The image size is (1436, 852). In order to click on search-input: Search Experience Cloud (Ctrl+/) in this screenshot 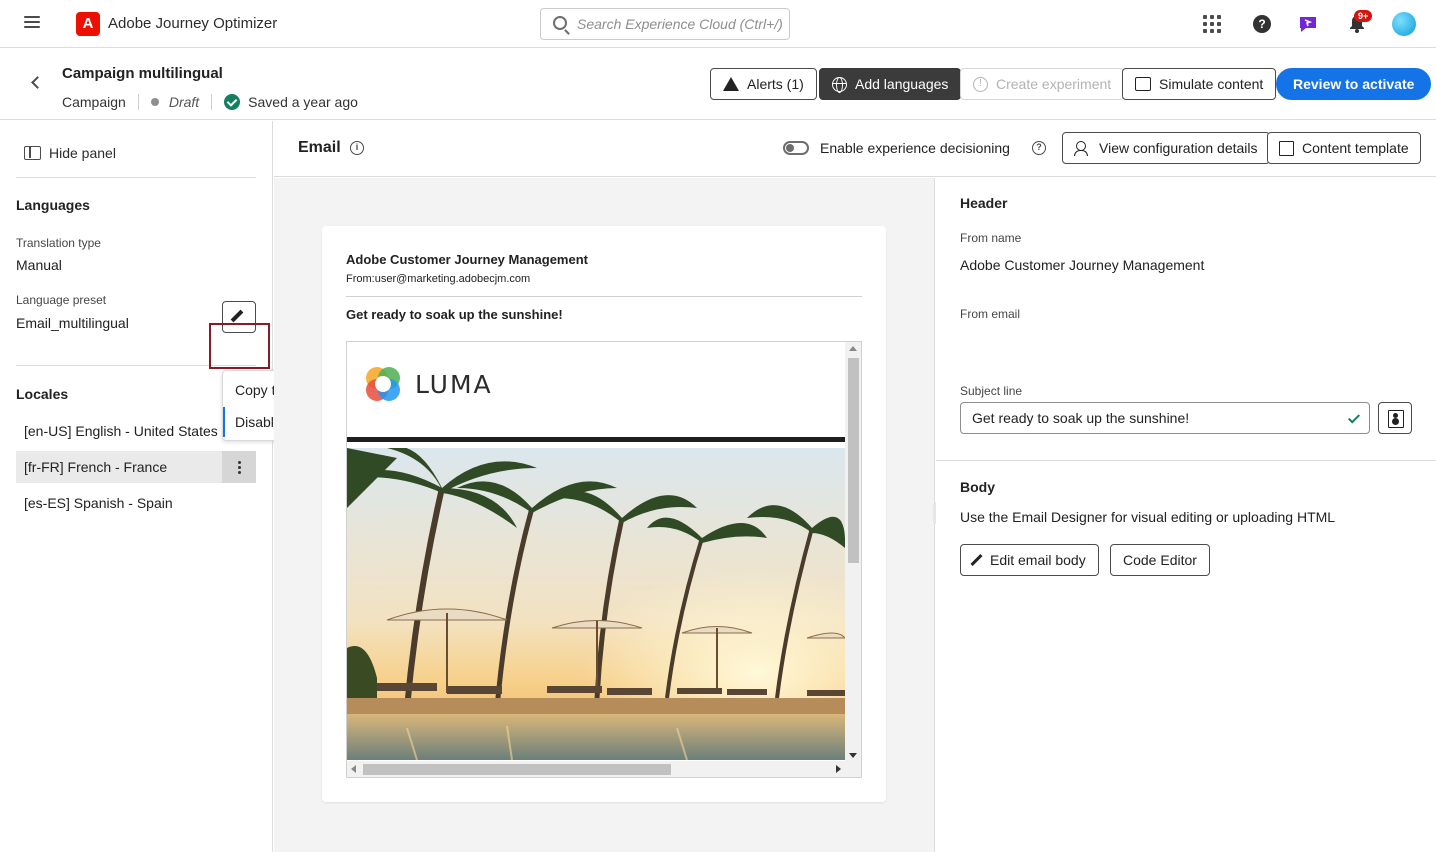, I will do `click(665, 24)`.